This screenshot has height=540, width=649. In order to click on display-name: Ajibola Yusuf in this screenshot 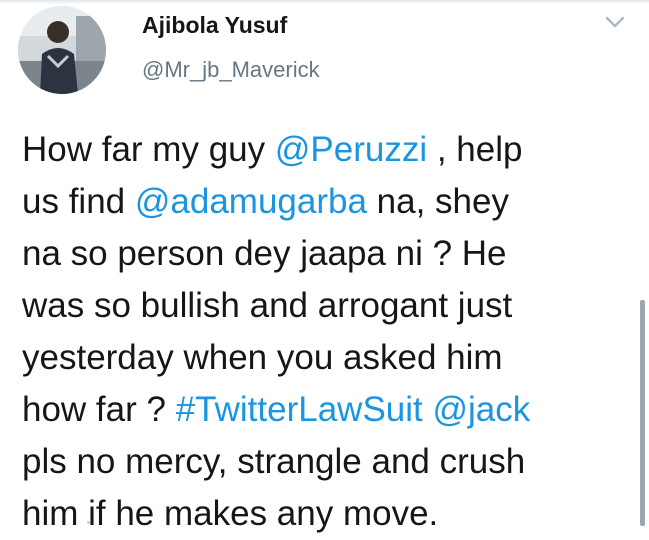, I will do `click(214, 25)`.